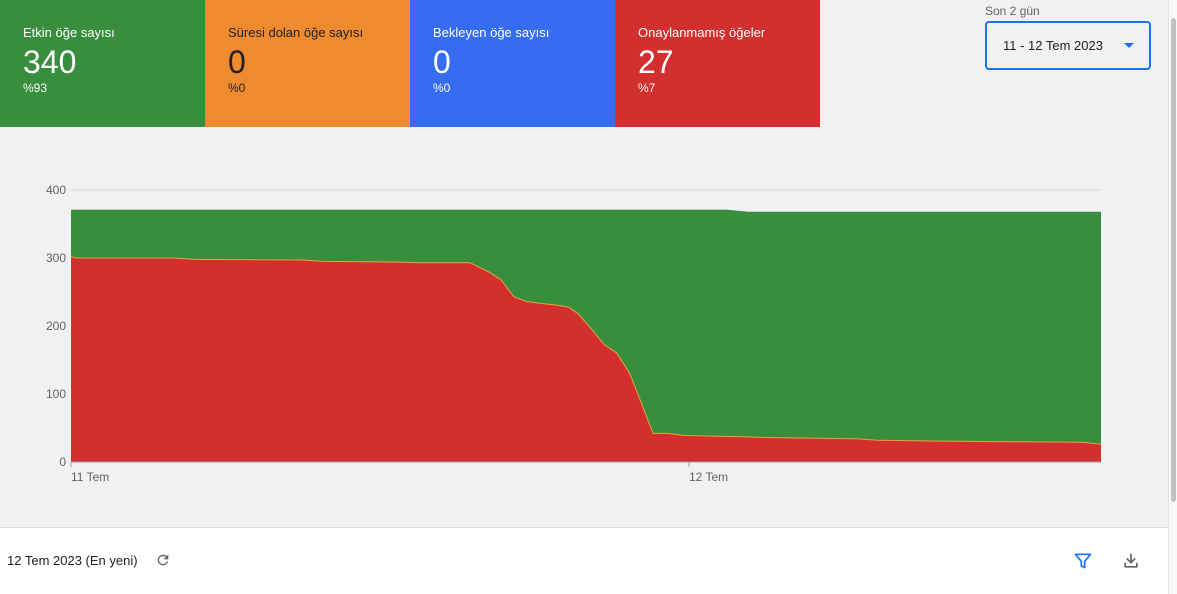 This screenshot has height=594, width=1177. I want to click on x-tick-label: 12 Tem, so click(708, 477).